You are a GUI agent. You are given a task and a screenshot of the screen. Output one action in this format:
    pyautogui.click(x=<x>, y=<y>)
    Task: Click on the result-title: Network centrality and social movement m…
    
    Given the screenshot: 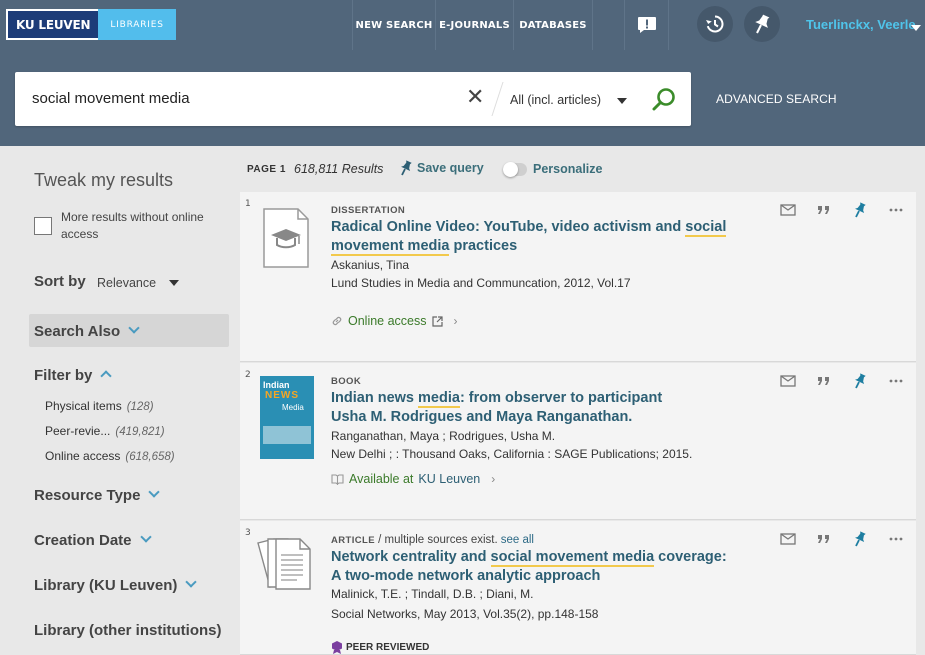 What is the action you would take?
    pyautogui.click(x=551, y=567)
    